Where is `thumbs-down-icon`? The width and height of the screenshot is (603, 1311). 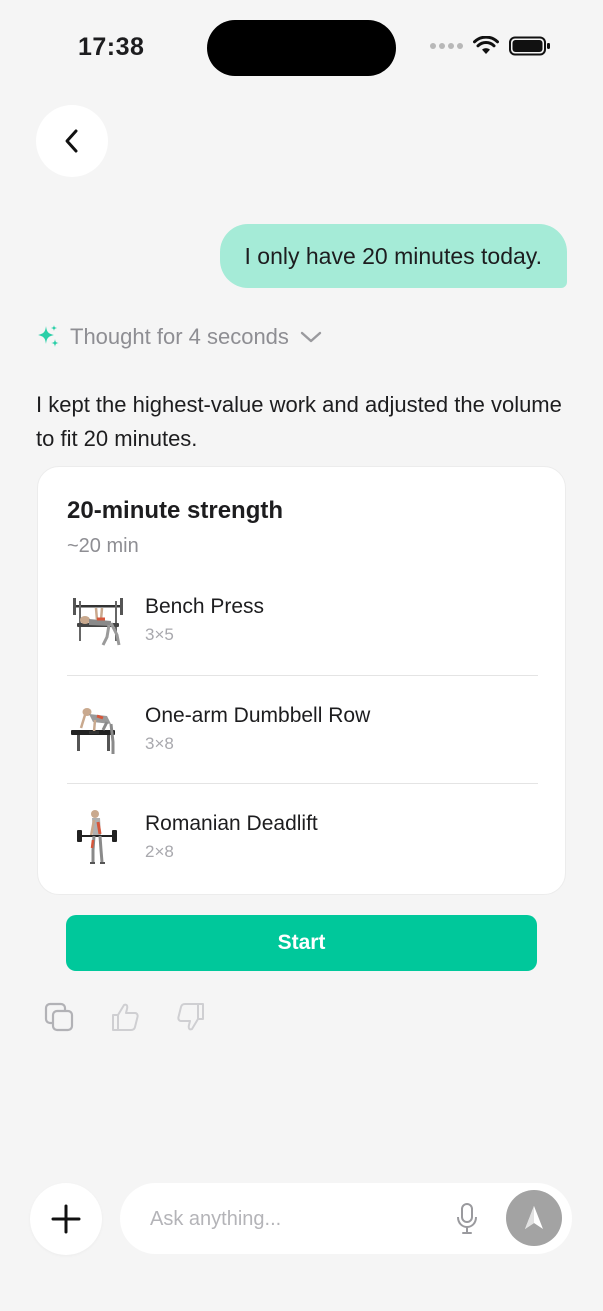 thumbs-down-icon is located at coordinates (190, 1017).